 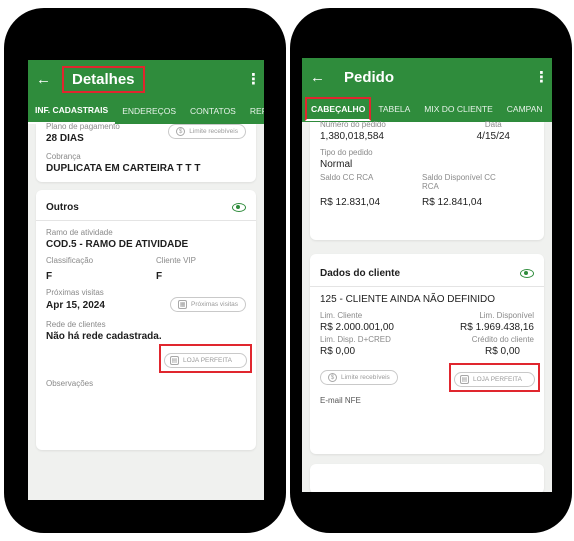 What do you see at coordinates (506, 315) in the screenshot?
I see `client-avail-label: Lim. Disponível` at bounding box center [506, 315].